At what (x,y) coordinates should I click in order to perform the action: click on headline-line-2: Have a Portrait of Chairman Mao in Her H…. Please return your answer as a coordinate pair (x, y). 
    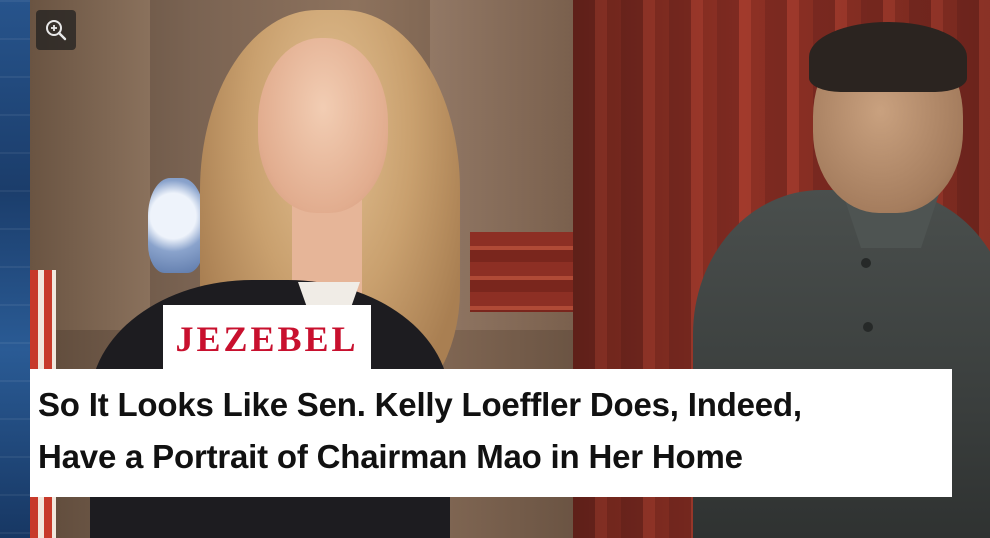
    Looking at the image, I should click on (390, 456).